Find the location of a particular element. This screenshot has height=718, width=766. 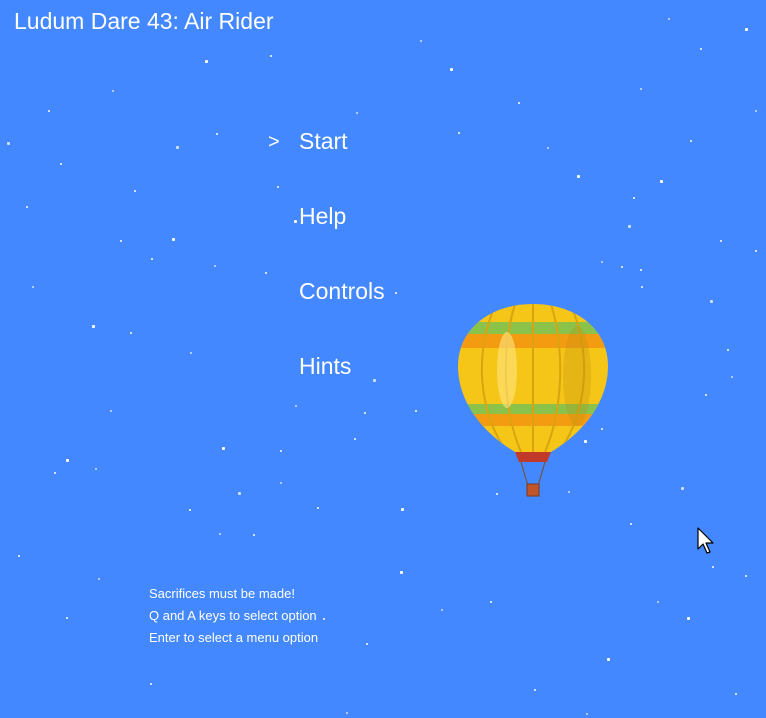

menu-item-help: Help is located at coordinates (322, 216).